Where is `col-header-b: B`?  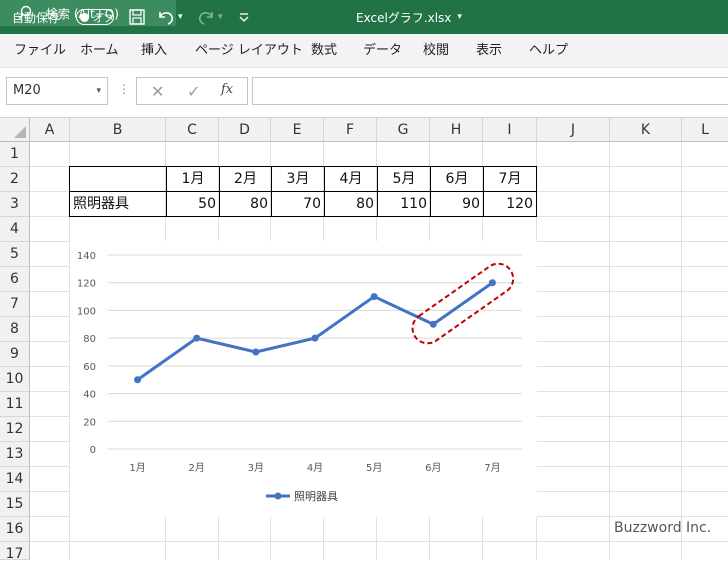
col-header-b: B is located at coordinates (118, 130).